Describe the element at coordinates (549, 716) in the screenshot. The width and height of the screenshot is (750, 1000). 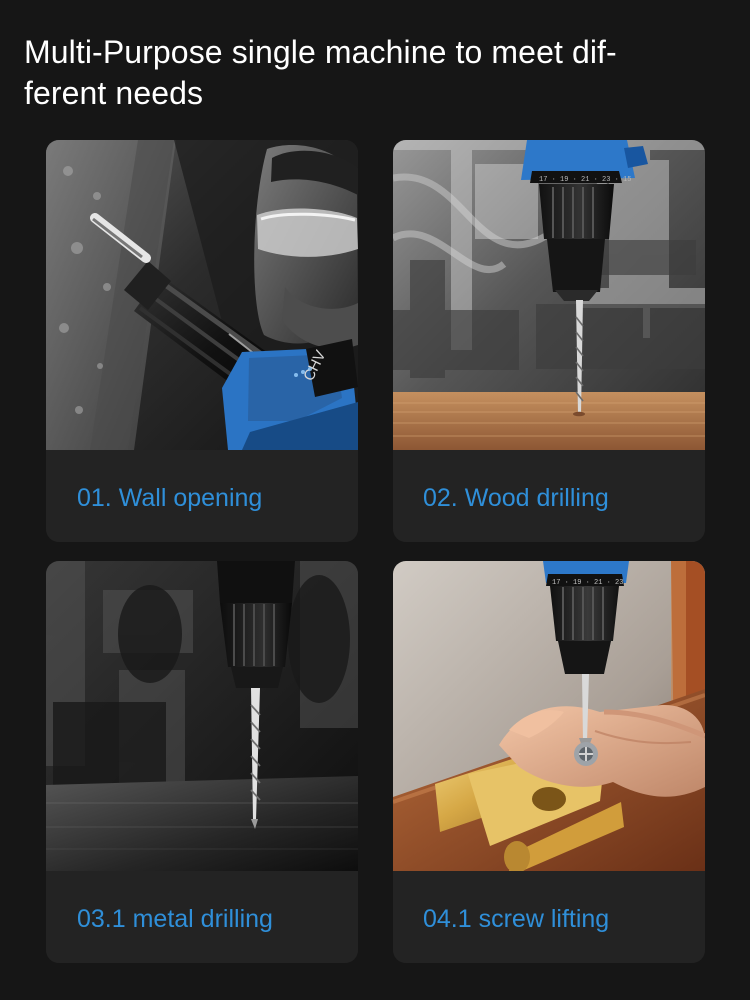
I see `screw-lifting-photo: 17 · 19 · 21 · 23` at that location.